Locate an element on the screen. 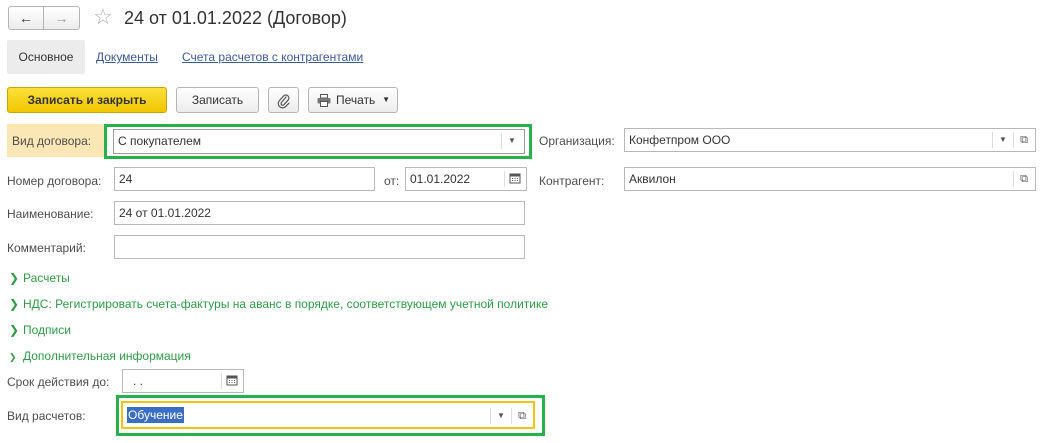 The width and height of the screenshot is (1050, 443). comment-input is located at coordinates (319, 247).